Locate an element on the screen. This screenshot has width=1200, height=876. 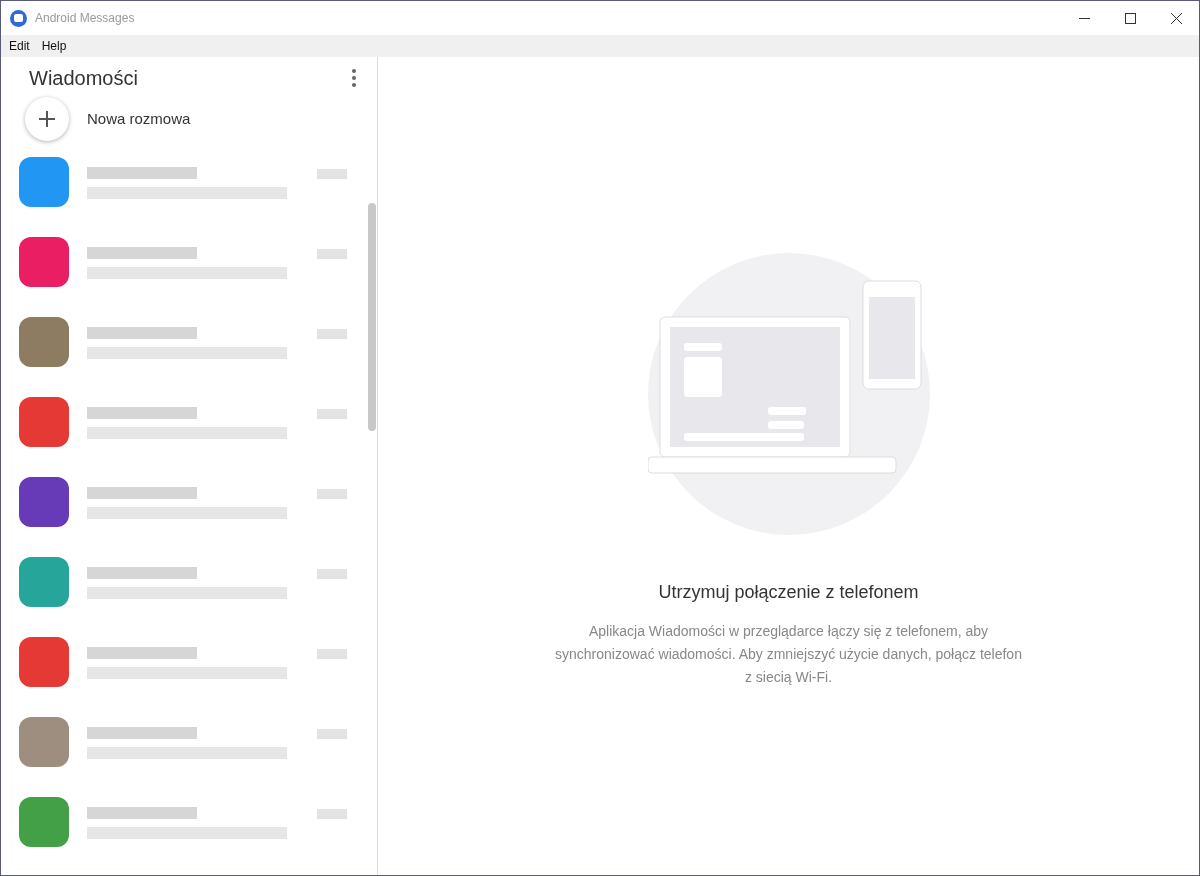
plus-icon is located at coordinates (47, 119).